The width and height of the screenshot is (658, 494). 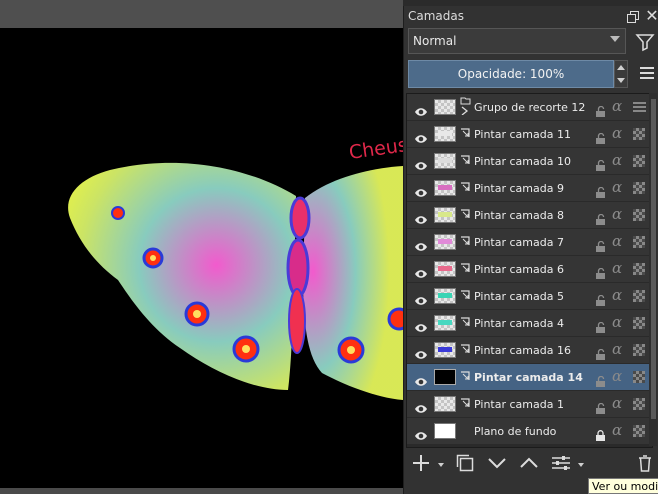 What do you see at coordinates (600, 433) in the screenshot?
I see `lock-closed-icon` at bounding box center [600, 433].